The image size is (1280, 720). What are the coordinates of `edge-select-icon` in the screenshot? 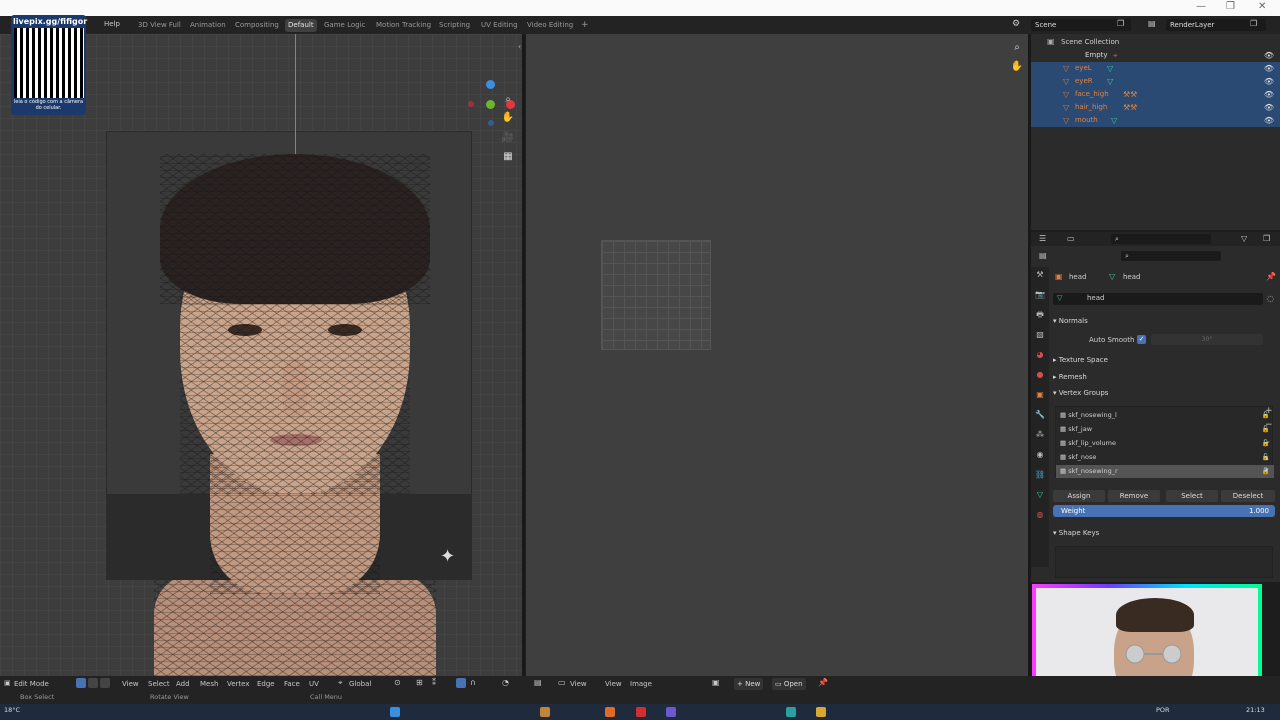 It's located at (93, 683).